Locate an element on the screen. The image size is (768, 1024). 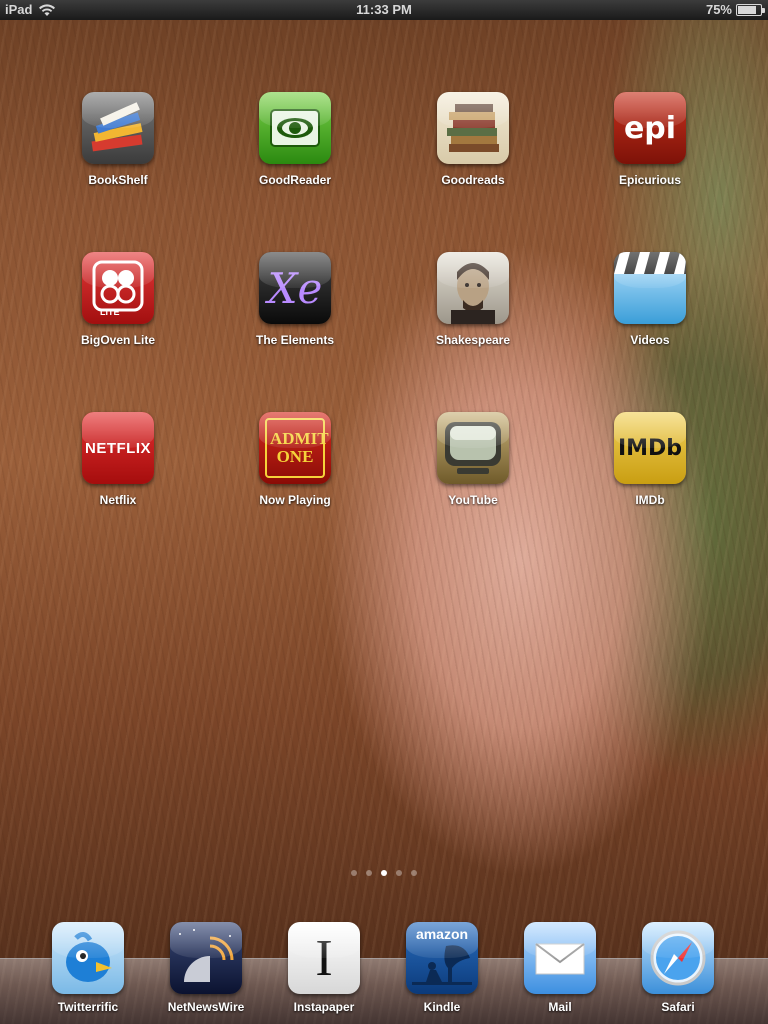
app-label: BigOven Lite is located at coordinates (117, 340).